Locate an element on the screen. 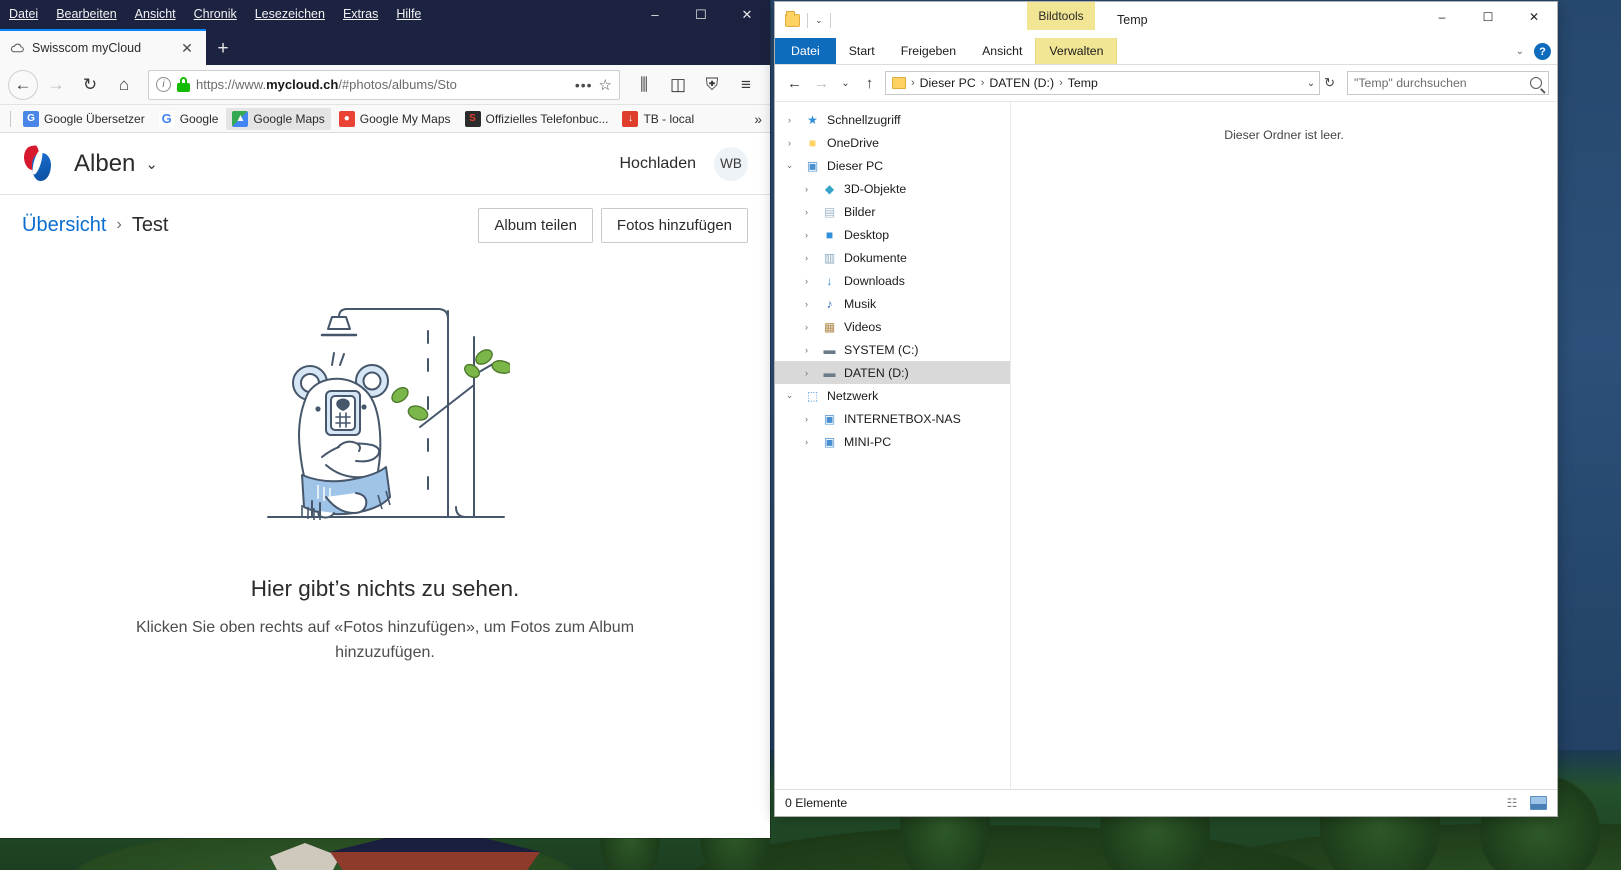 This screenshot has height=870, width=1621. search-icon is located at coordinates (1536, 83).